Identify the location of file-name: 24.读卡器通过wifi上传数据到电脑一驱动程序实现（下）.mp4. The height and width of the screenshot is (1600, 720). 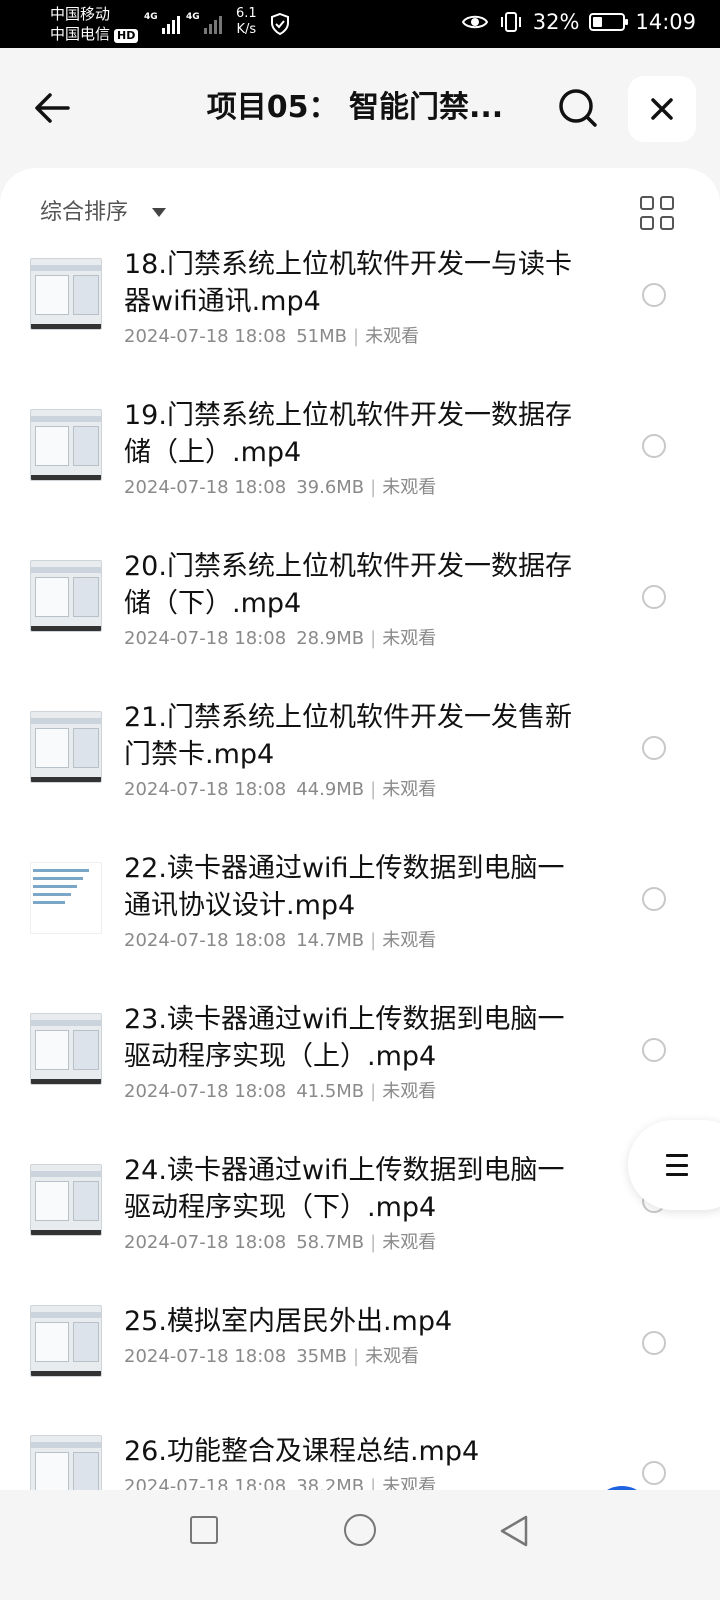
(344, 1189).